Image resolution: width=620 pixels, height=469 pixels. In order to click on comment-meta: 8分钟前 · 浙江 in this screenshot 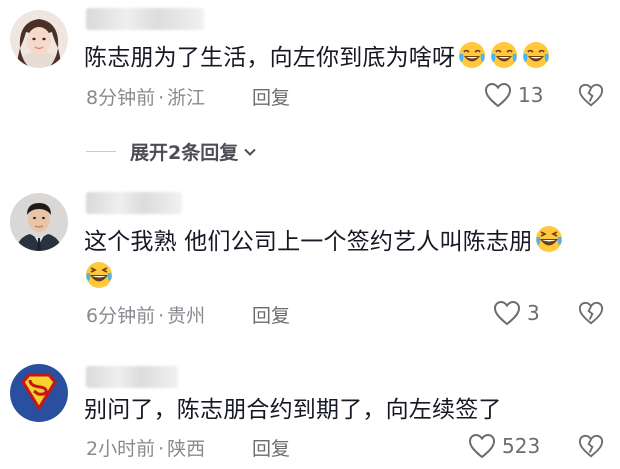, I will do `click(145, 96)`.